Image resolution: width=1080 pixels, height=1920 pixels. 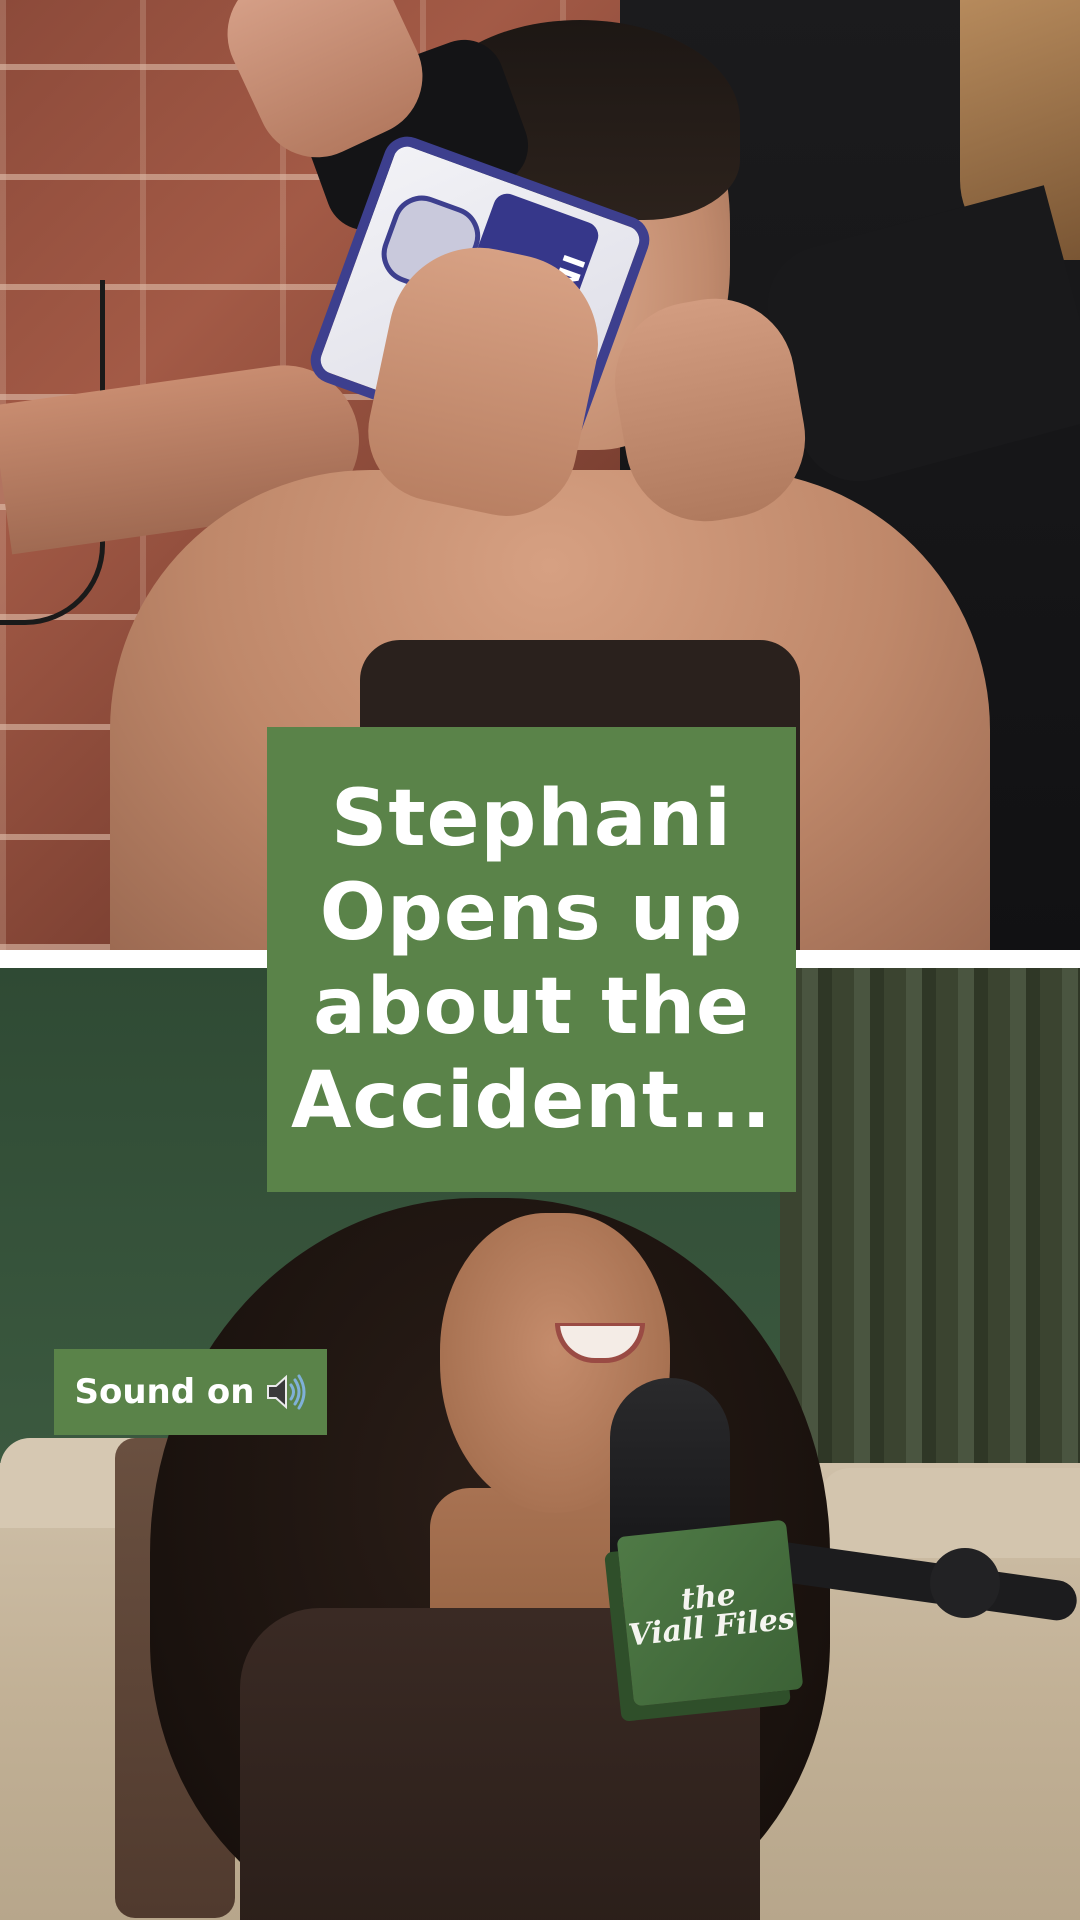 I want to click on mic-arm-joint, so click(x=965, y=1583).